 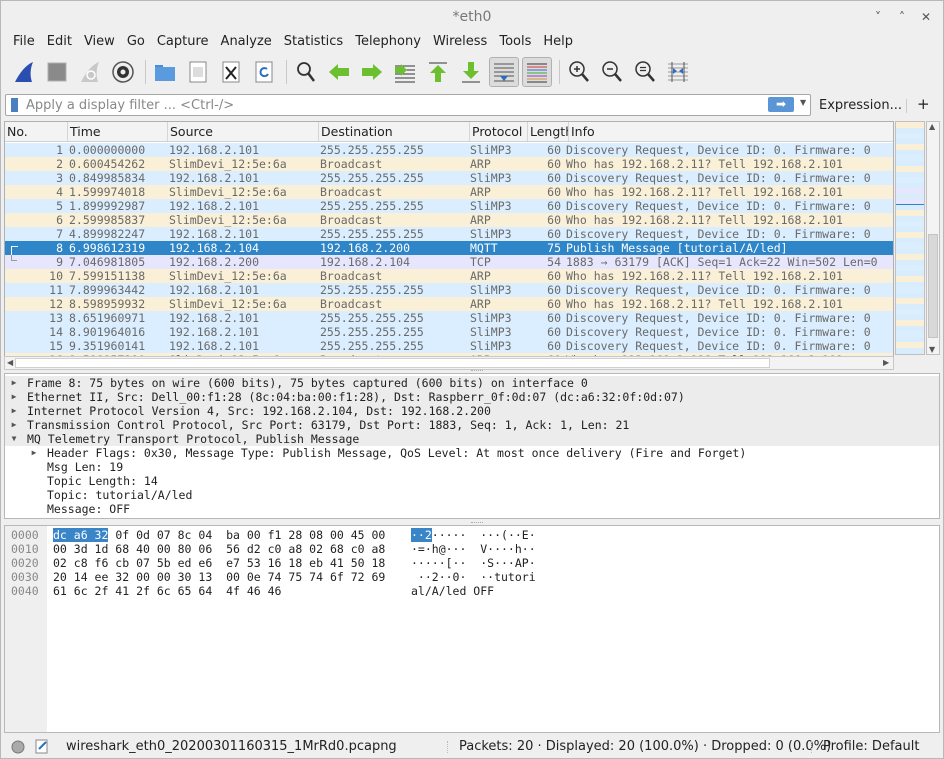 I want to click on profile-label: Profile: Default, so click(x=871, y=747).